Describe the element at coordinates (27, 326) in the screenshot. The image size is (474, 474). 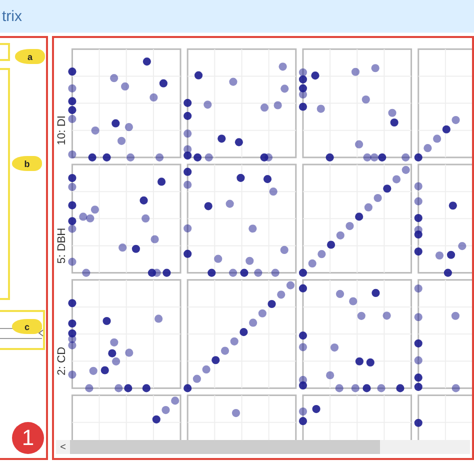
I see `callout-tag: c` at that location.